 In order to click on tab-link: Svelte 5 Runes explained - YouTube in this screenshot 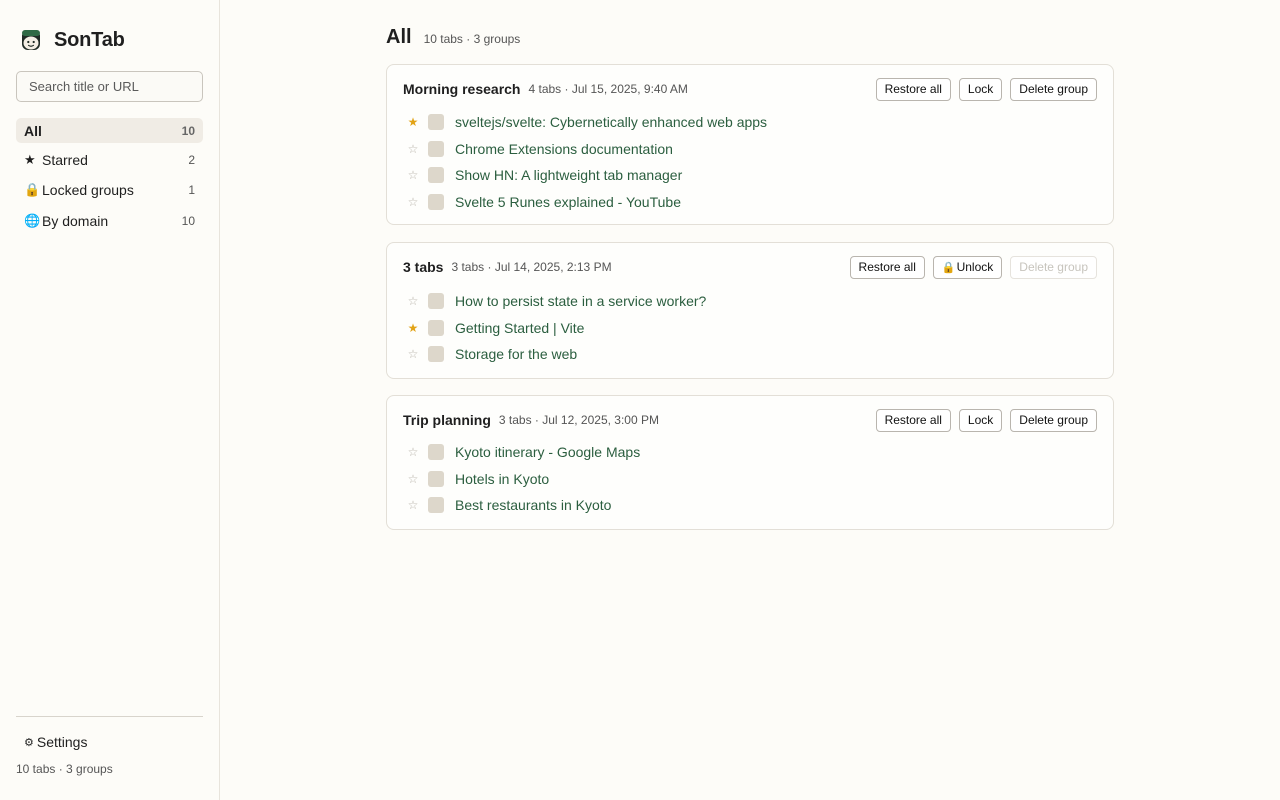, I will do `click(568, 202)`.